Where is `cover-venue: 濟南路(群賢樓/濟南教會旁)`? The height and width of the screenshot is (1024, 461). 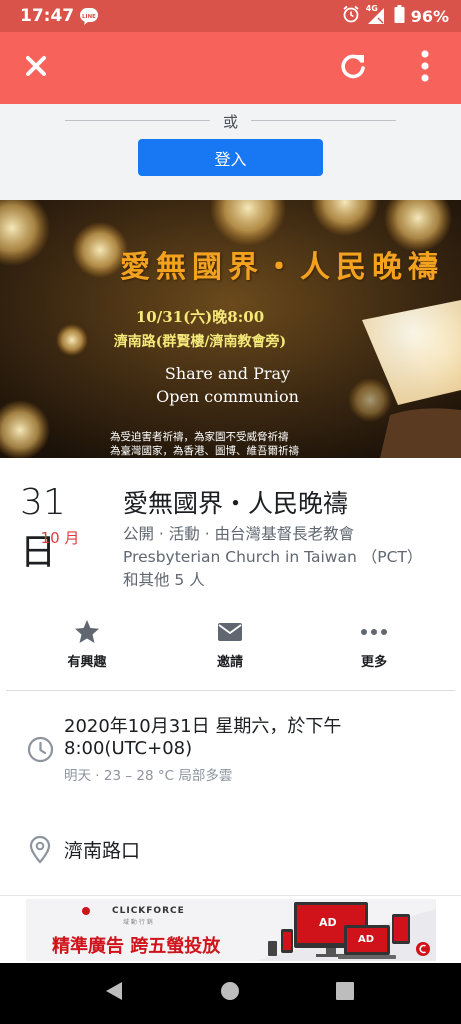
cover-venue: 濟南路(群賢樓/濟南教會旁) is located at coordinates (200, 342).